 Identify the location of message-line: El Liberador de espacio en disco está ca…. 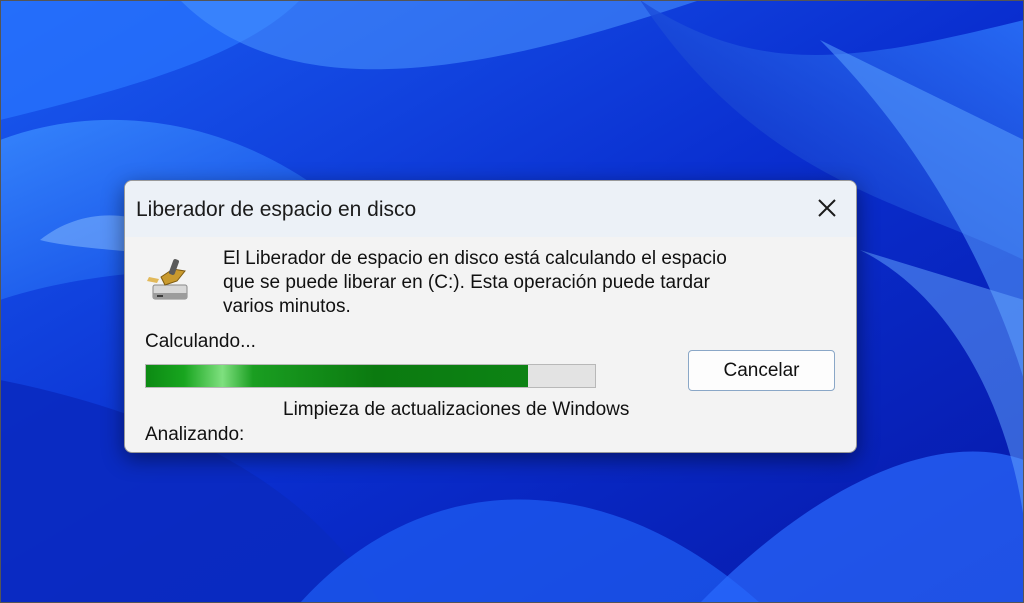
(475, 258).